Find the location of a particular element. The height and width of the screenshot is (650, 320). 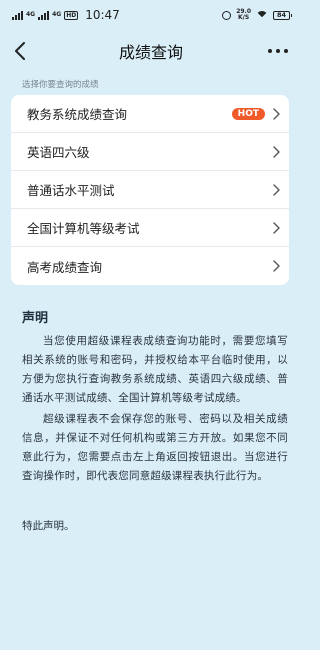

menu-item-label: 普通话水平测试 is located at coordinates (71, 190).